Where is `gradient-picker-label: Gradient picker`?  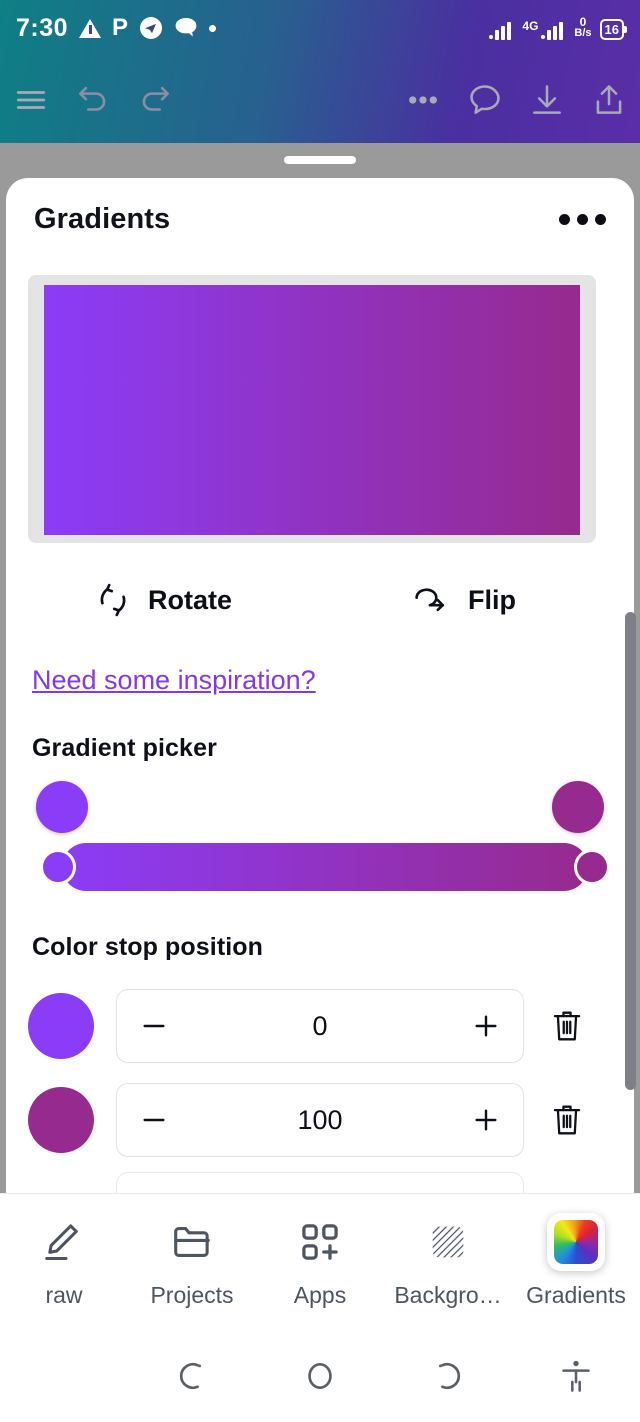
gradient-picker-label: Gradient picker is located at coordinates (124, 748).